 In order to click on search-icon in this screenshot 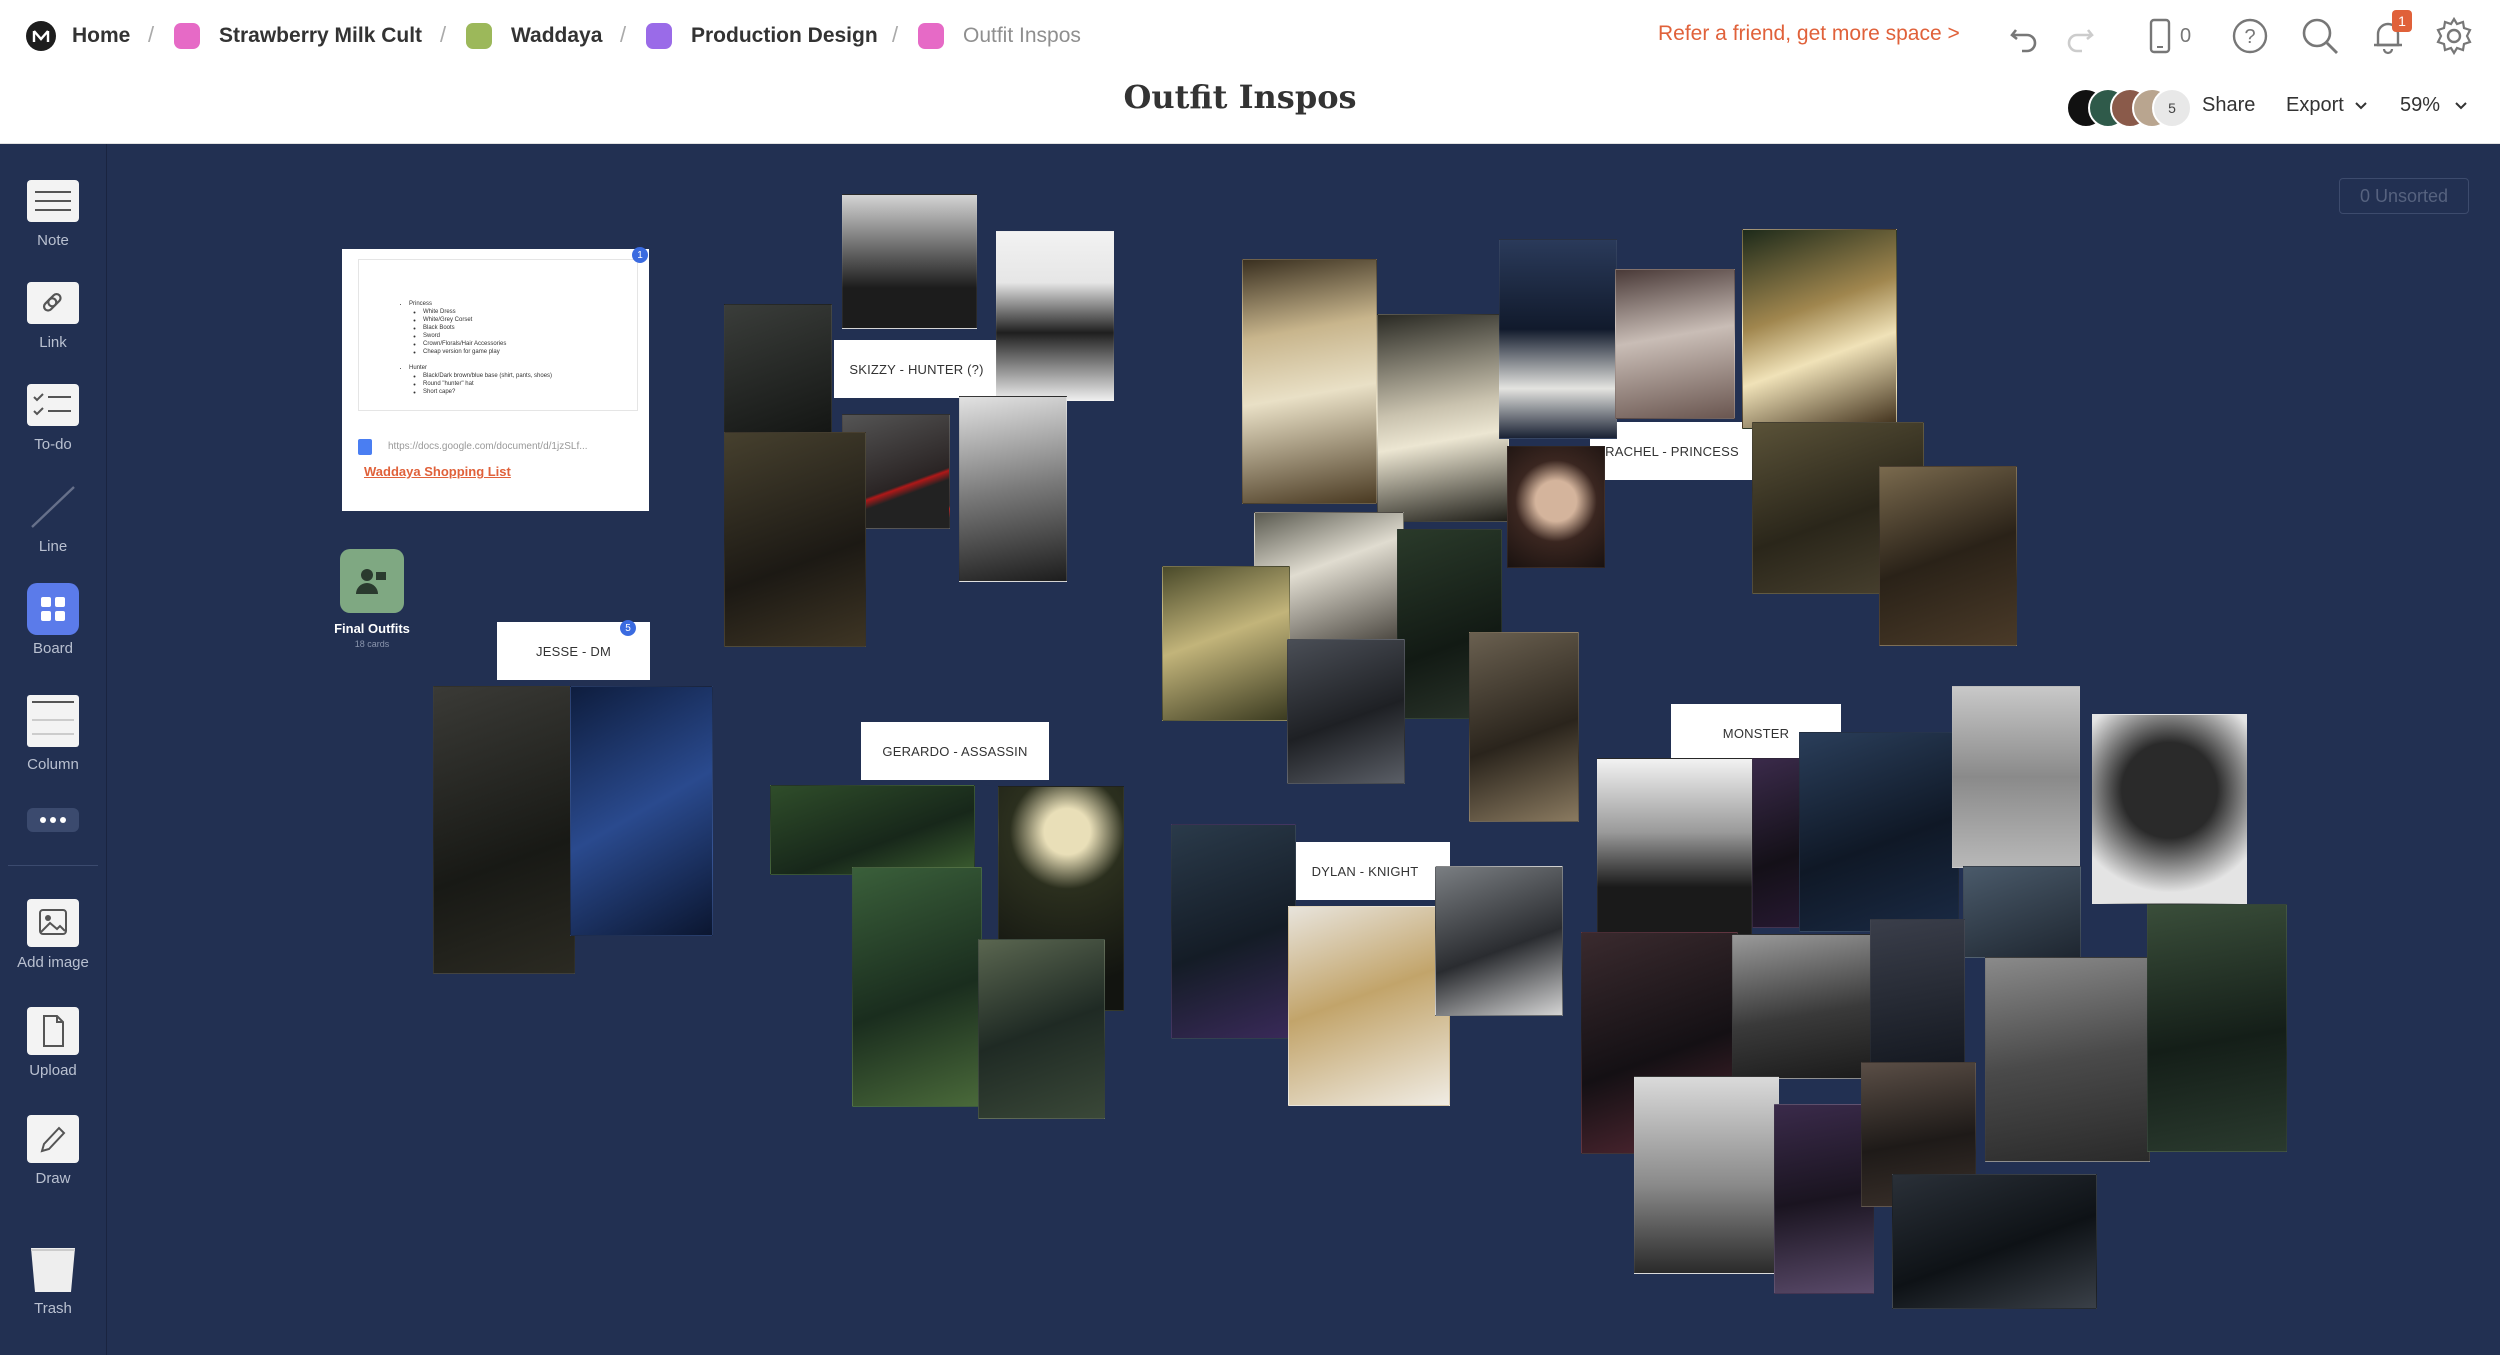, I will do `click(2320, 36)`.